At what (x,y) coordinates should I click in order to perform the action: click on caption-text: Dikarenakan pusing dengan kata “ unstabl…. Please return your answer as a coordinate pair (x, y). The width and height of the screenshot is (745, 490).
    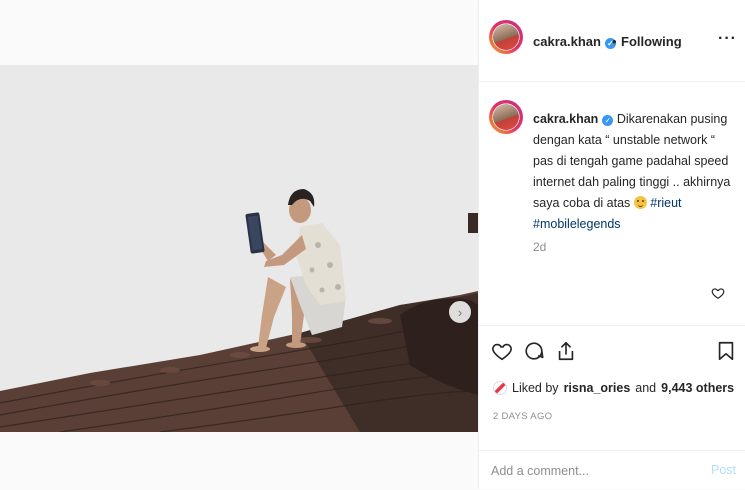
    Looking at the image, I should click on (632, 161).